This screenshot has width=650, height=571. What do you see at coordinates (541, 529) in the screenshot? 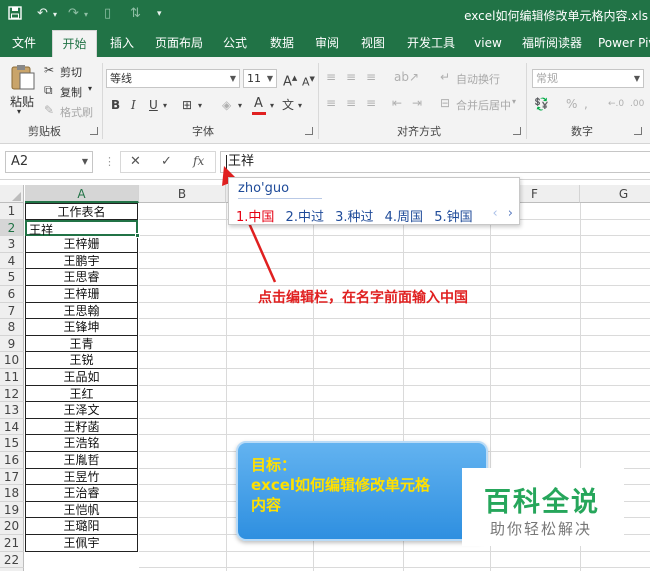
I see `watermark-slogan: 助你轻松解决` at bounding box center [541, 529].